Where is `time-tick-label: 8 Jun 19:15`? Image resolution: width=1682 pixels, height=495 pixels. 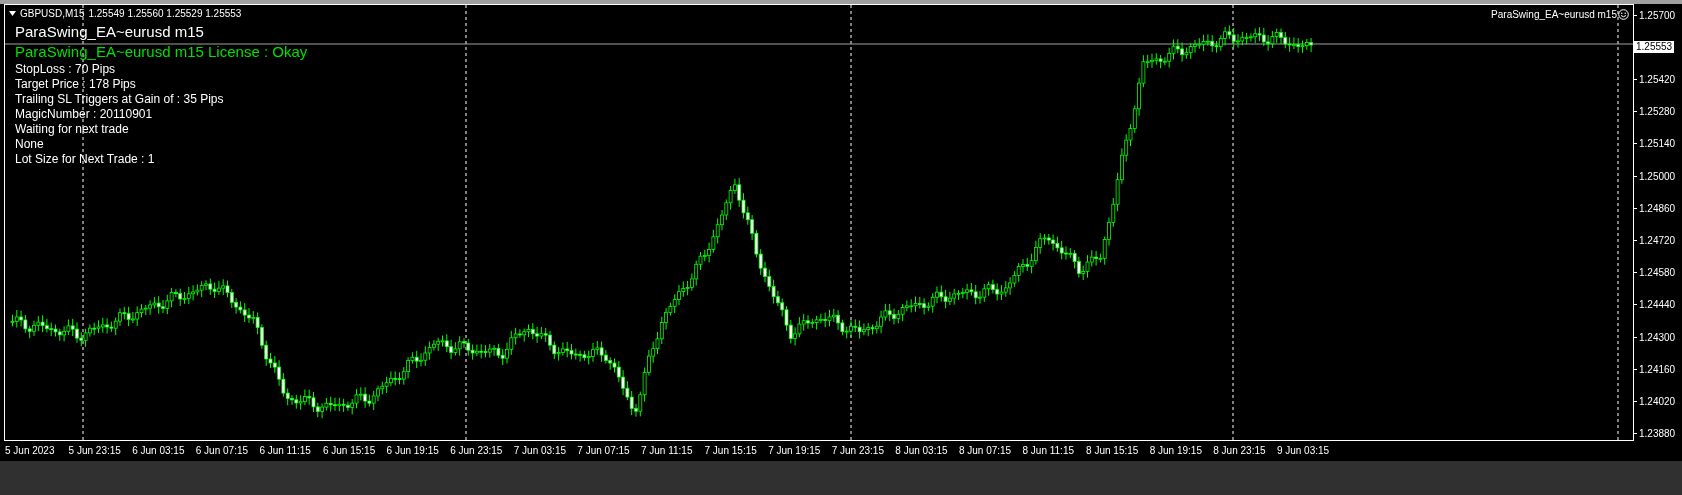 time-tick-label: 8 Jun 19:15 is located at coordinates (1175, 451).